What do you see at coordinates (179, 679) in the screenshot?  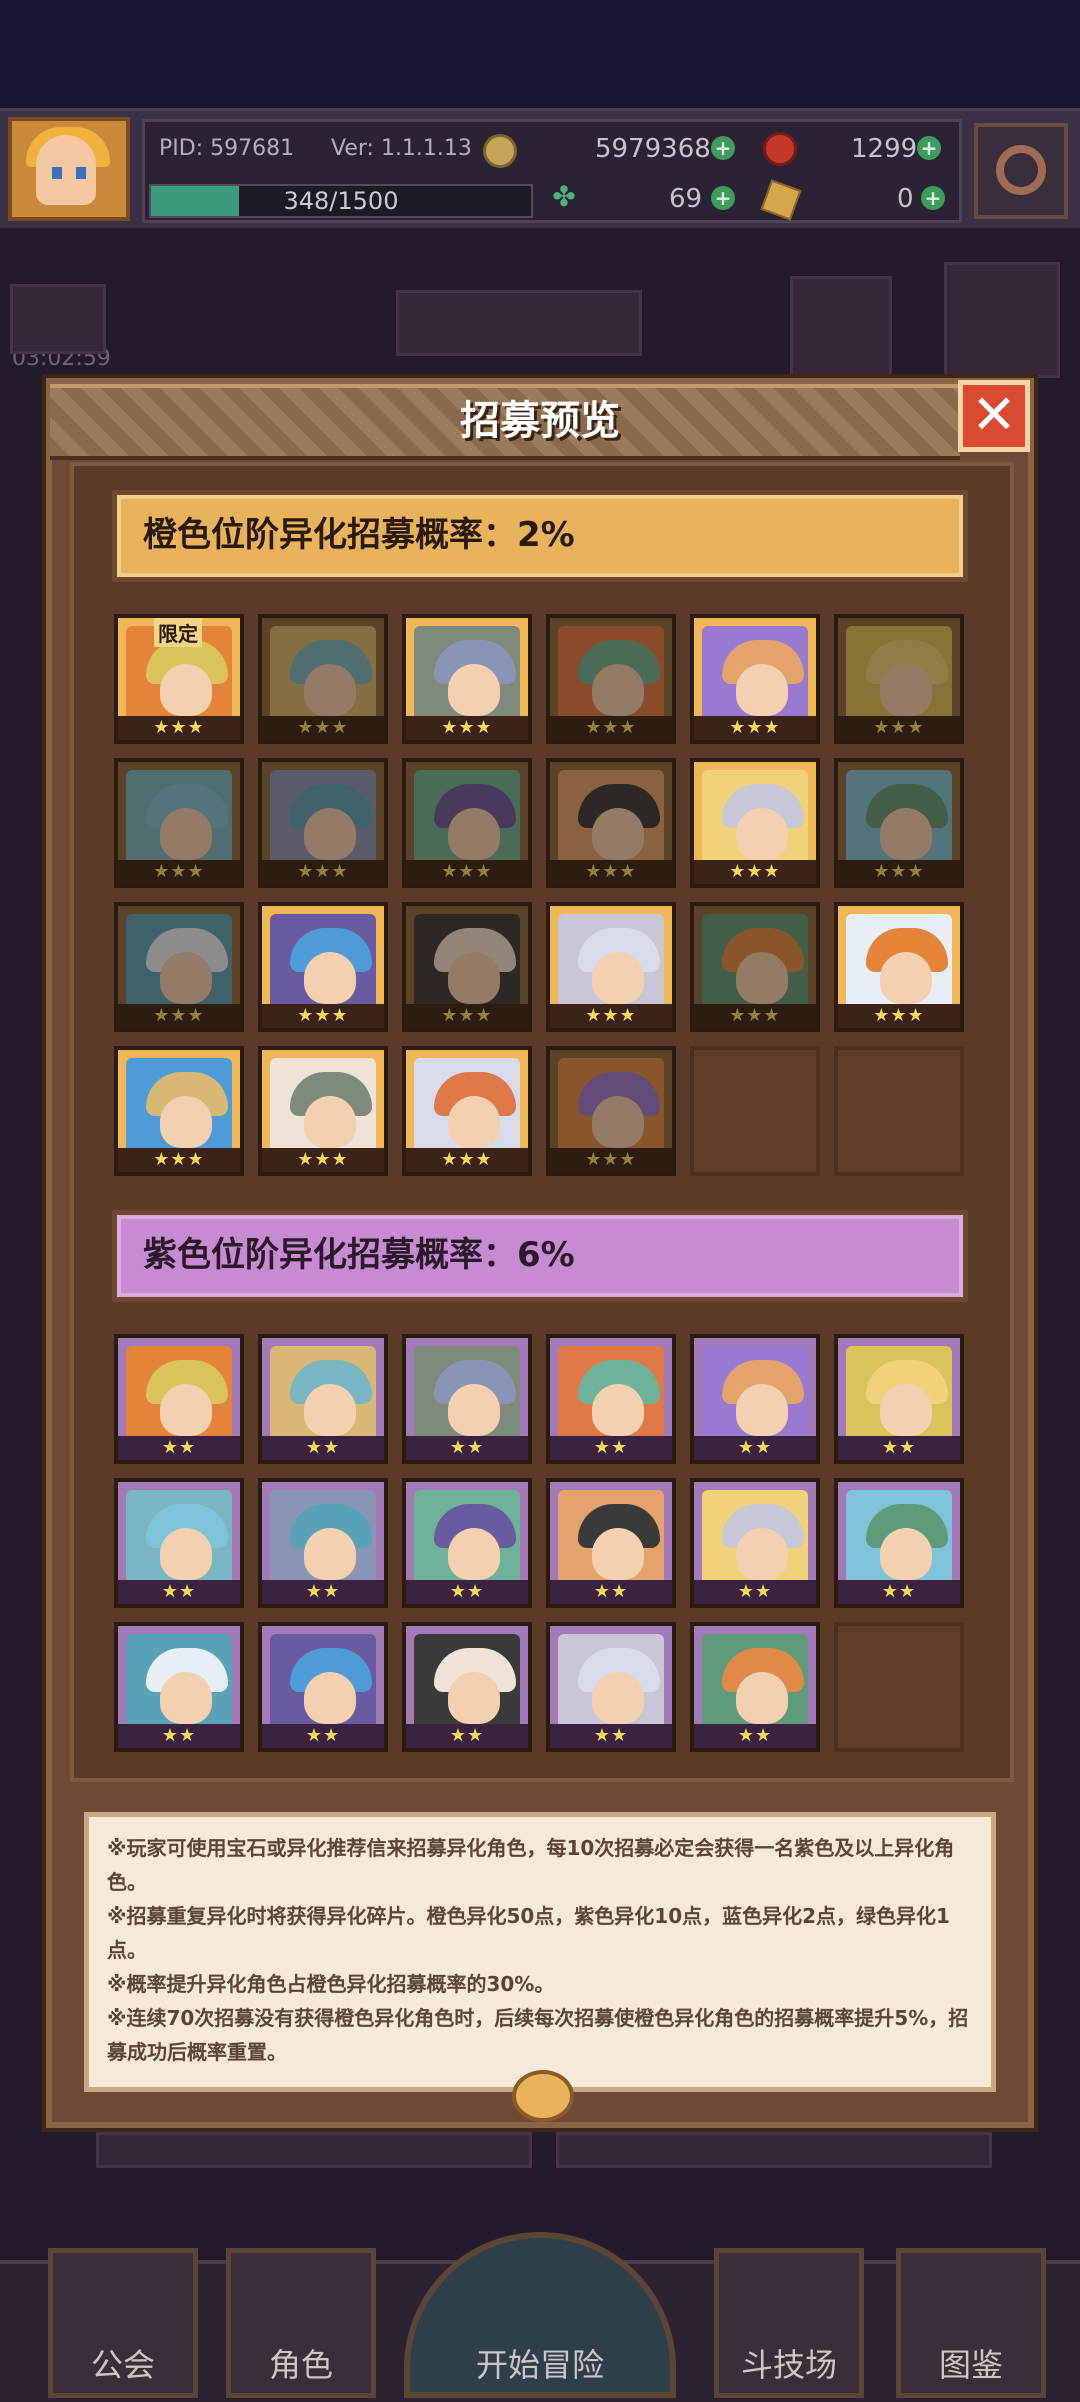 I see `character-card: ★★★ 限定` at bounding box center [179, 679].